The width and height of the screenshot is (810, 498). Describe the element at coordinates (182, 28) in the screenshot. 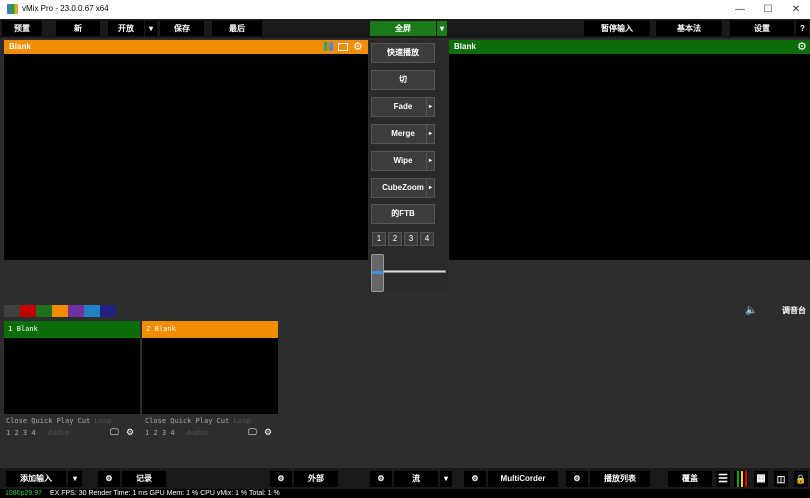

I see `save-button: 保存` at that location.